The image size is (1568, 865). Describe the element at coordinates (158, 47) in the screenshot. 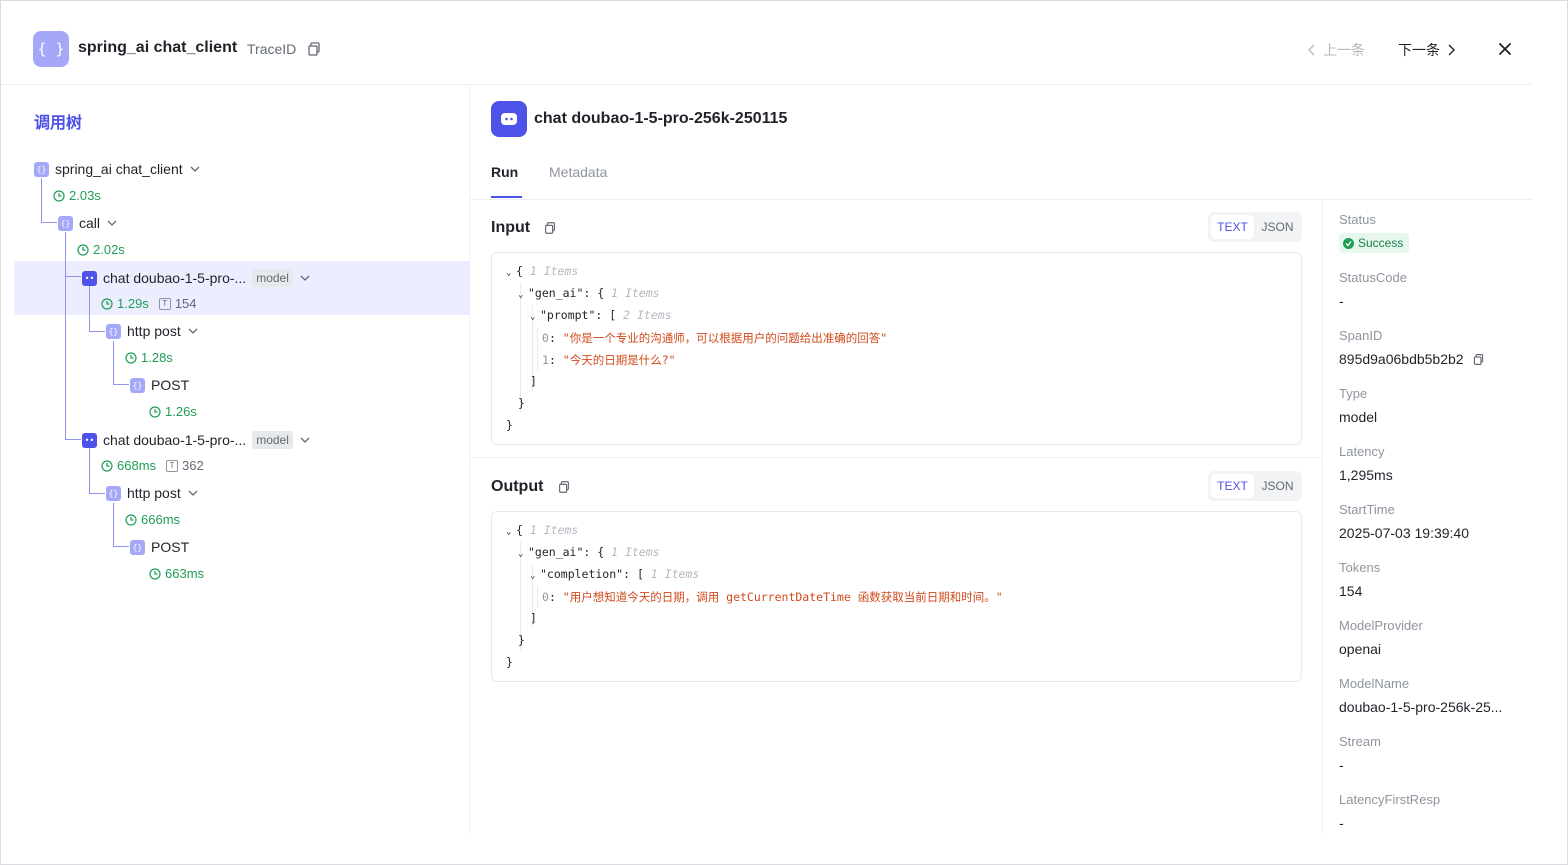

I see `trace-title: spring_ai chat_client` at that location.